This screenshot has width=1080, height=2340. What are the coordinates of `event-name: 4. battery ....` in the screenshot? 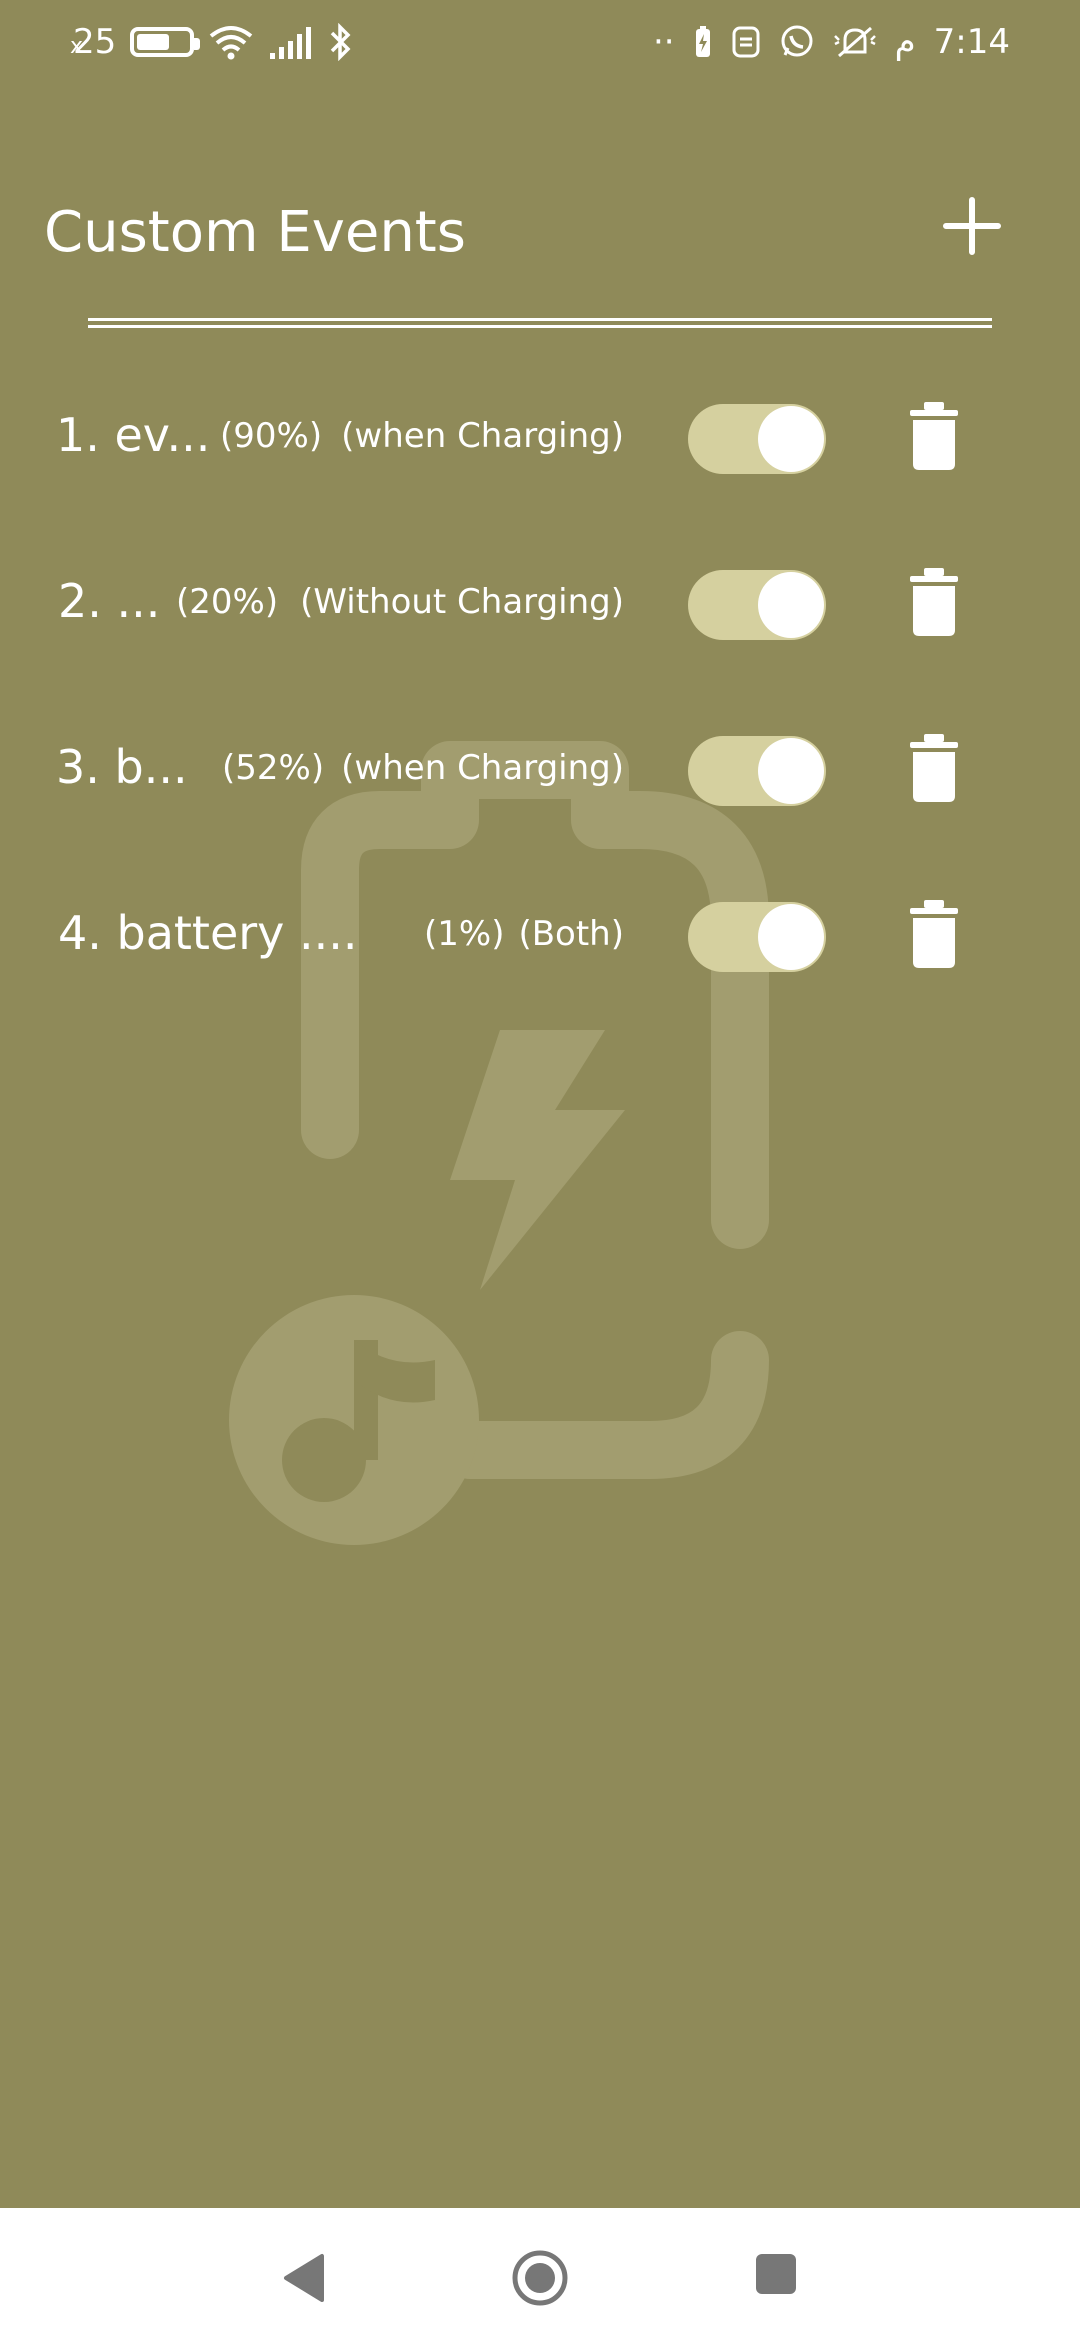 It's located at (208, 933).